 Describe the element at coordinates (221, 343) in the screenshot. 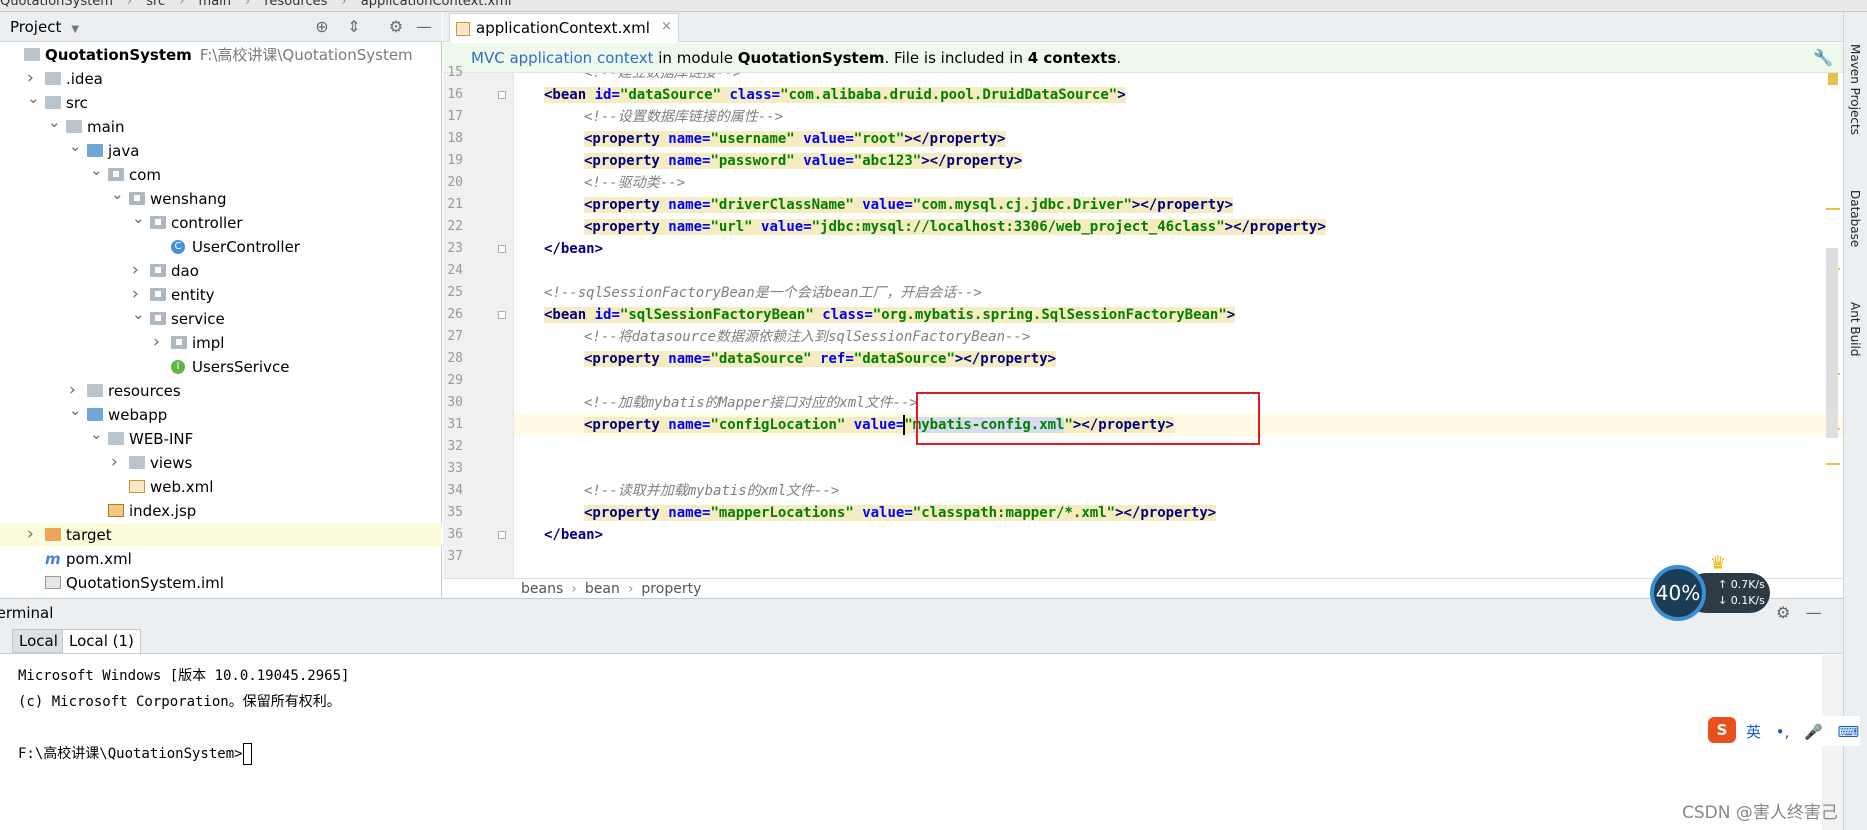

I see `tree-item: › impl` at that location.